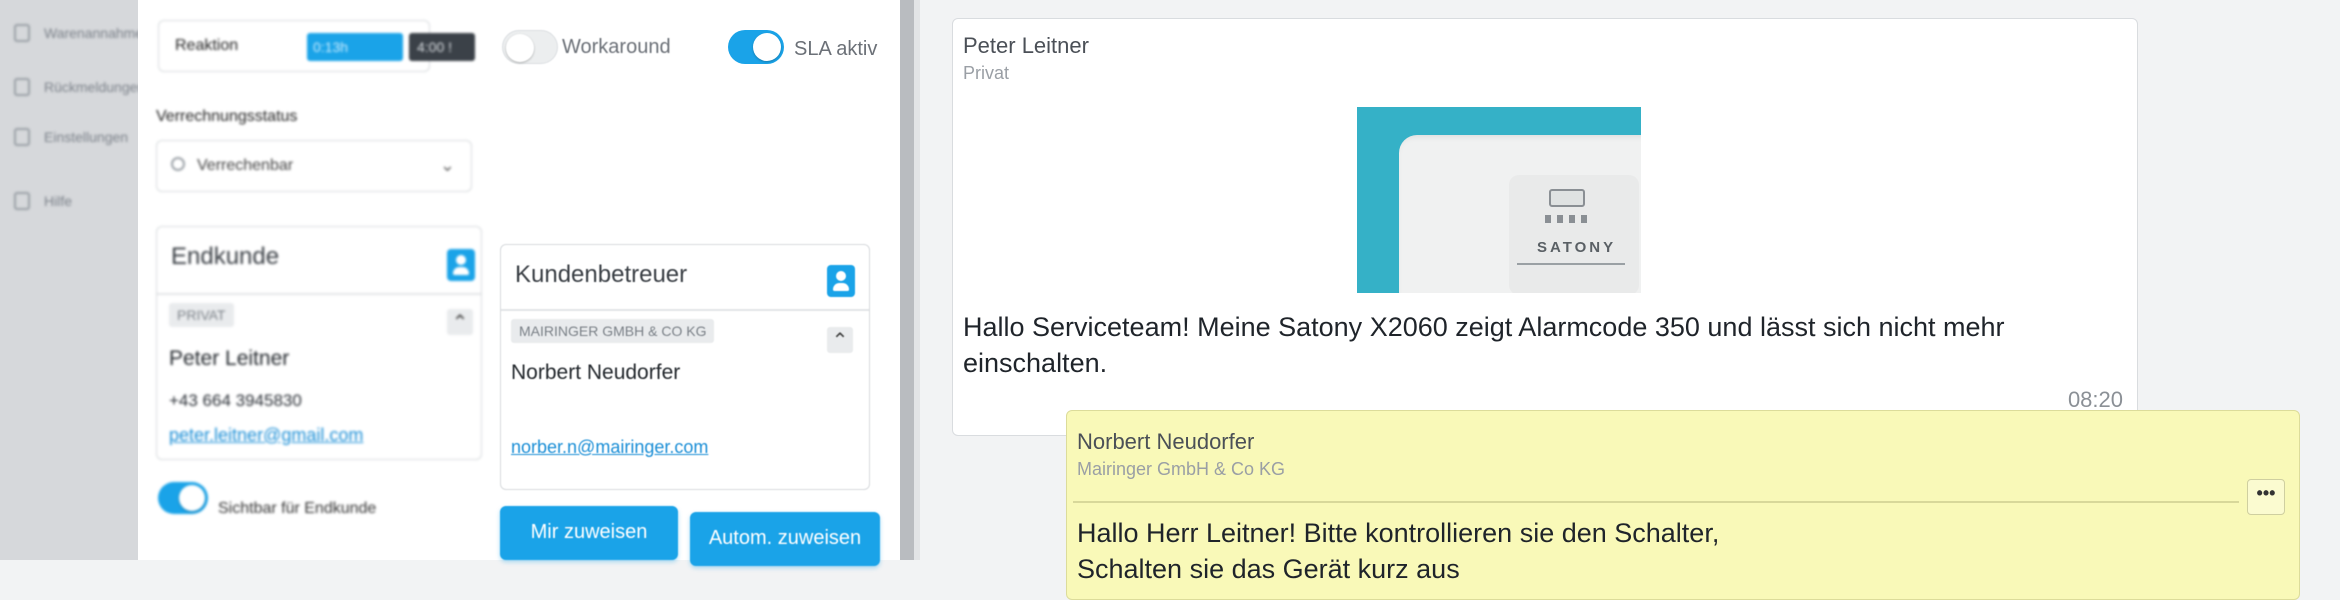 The width and height of the screenshot is (2340, 600). I want to click on sla-label: SLA aktiv, so click(836, 49).